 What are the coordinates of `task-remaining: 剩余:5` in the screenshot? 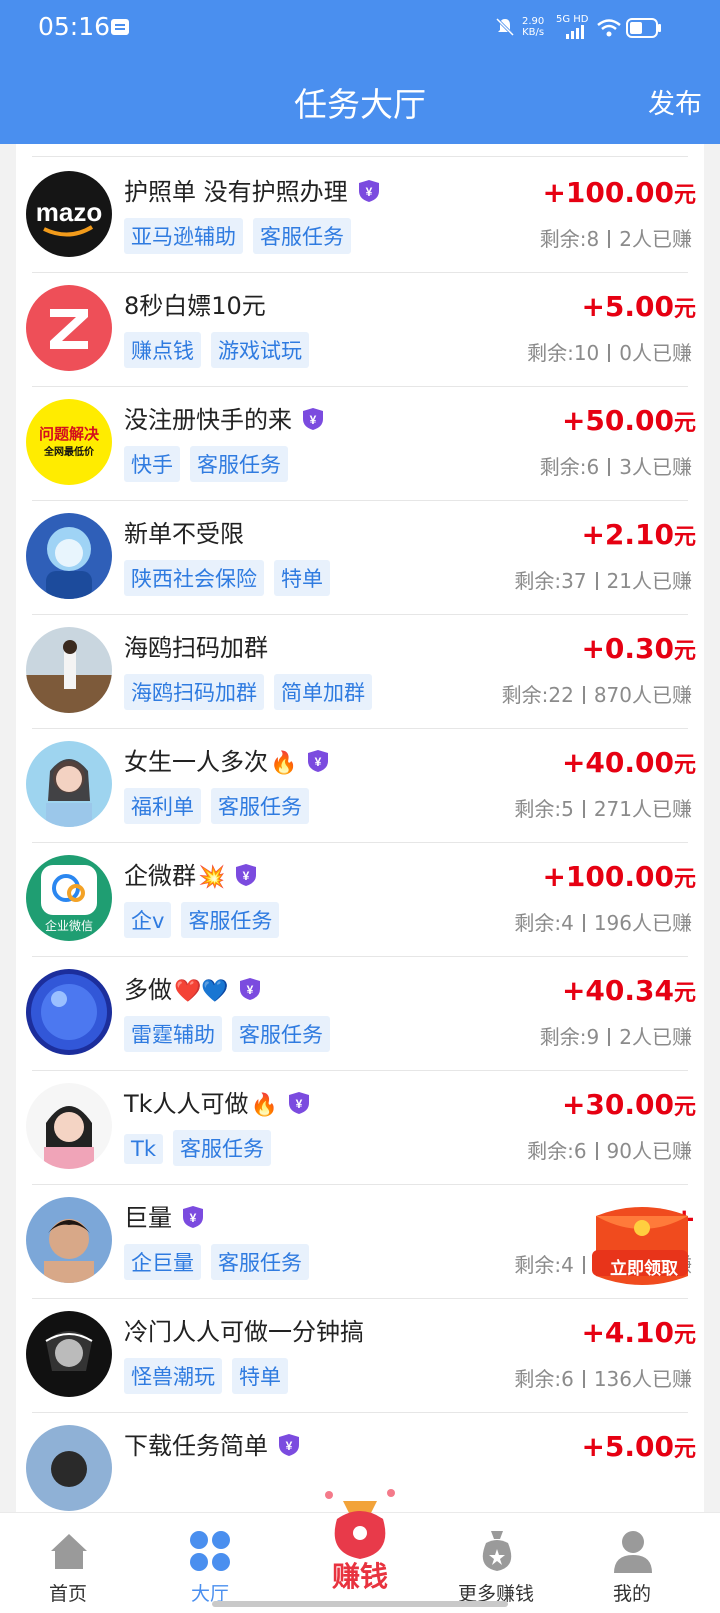 It's located at (544, 809).